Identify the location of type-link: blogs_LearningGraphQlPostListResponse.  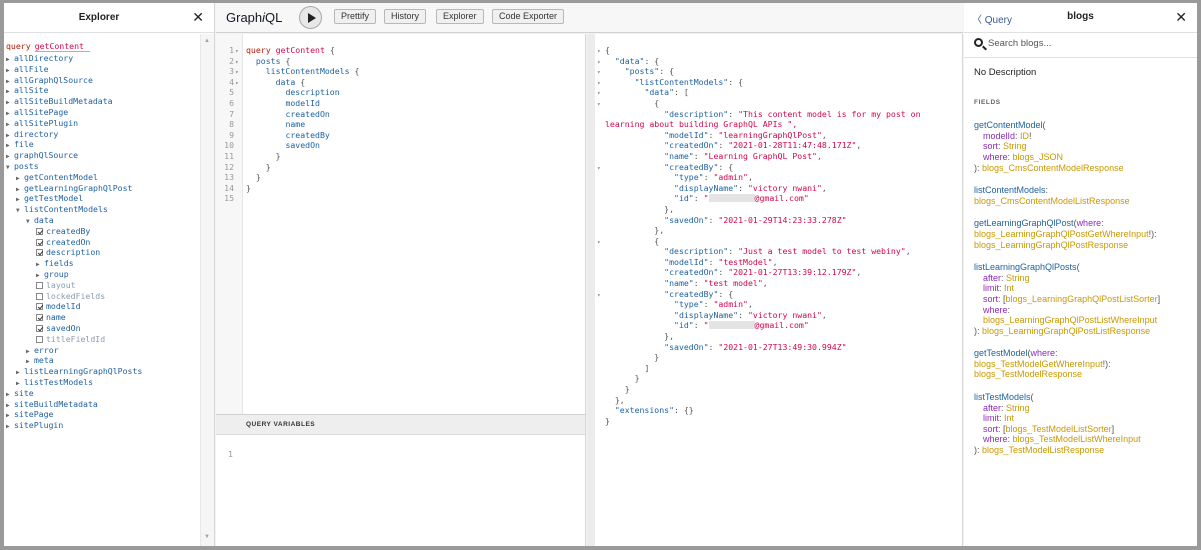
(1066, 331).